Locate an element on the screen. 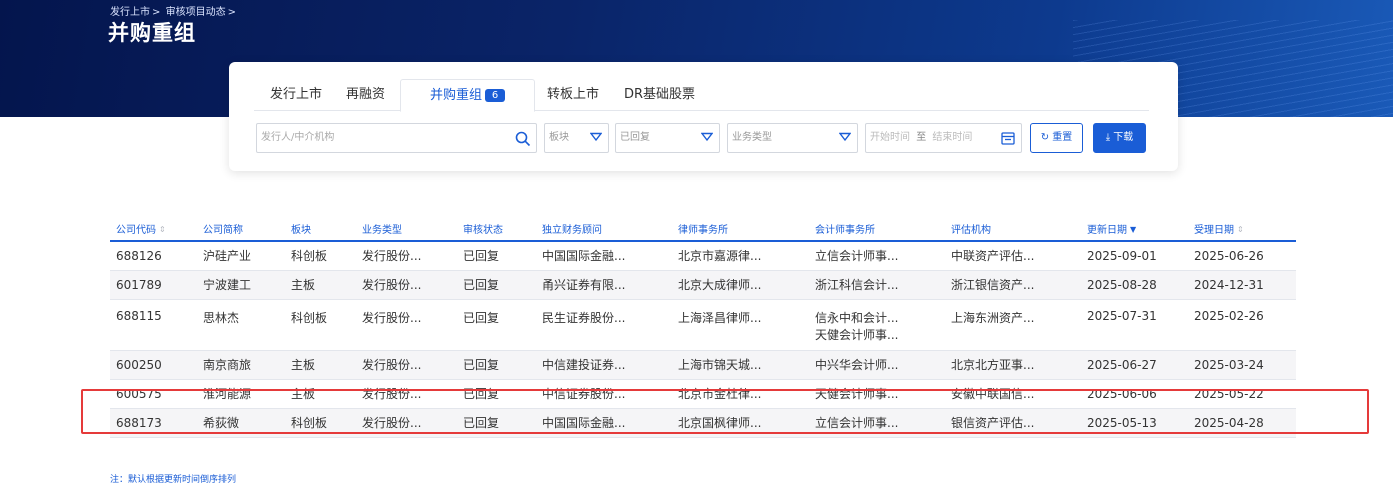  cell-update-date: 2025-06-06 is located at coordinates (1134, 394).